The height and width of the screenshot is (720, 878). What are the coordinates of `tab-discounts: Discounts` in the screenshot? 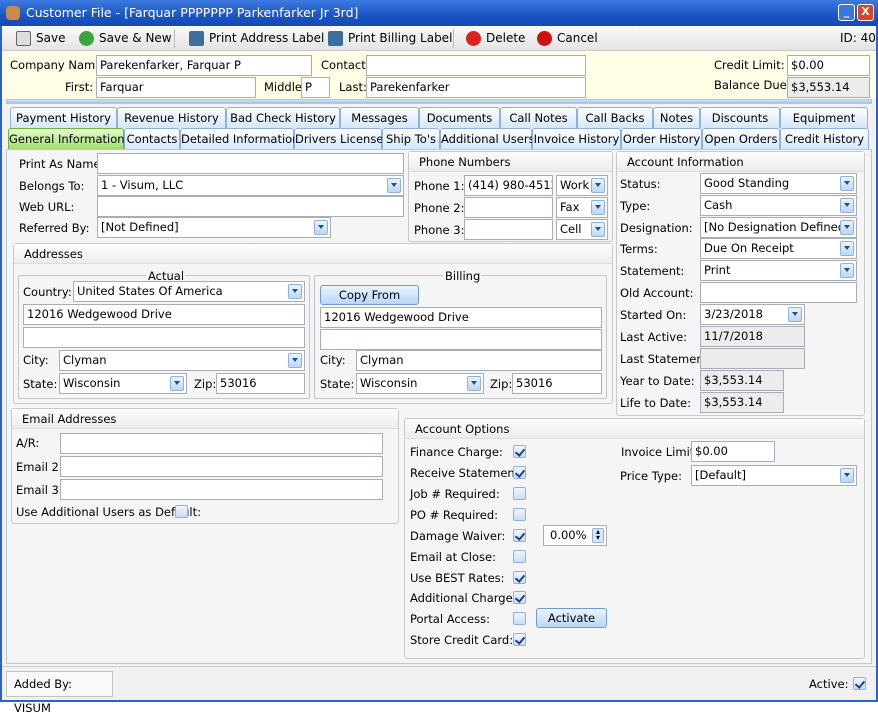 It's located at (740, 117).